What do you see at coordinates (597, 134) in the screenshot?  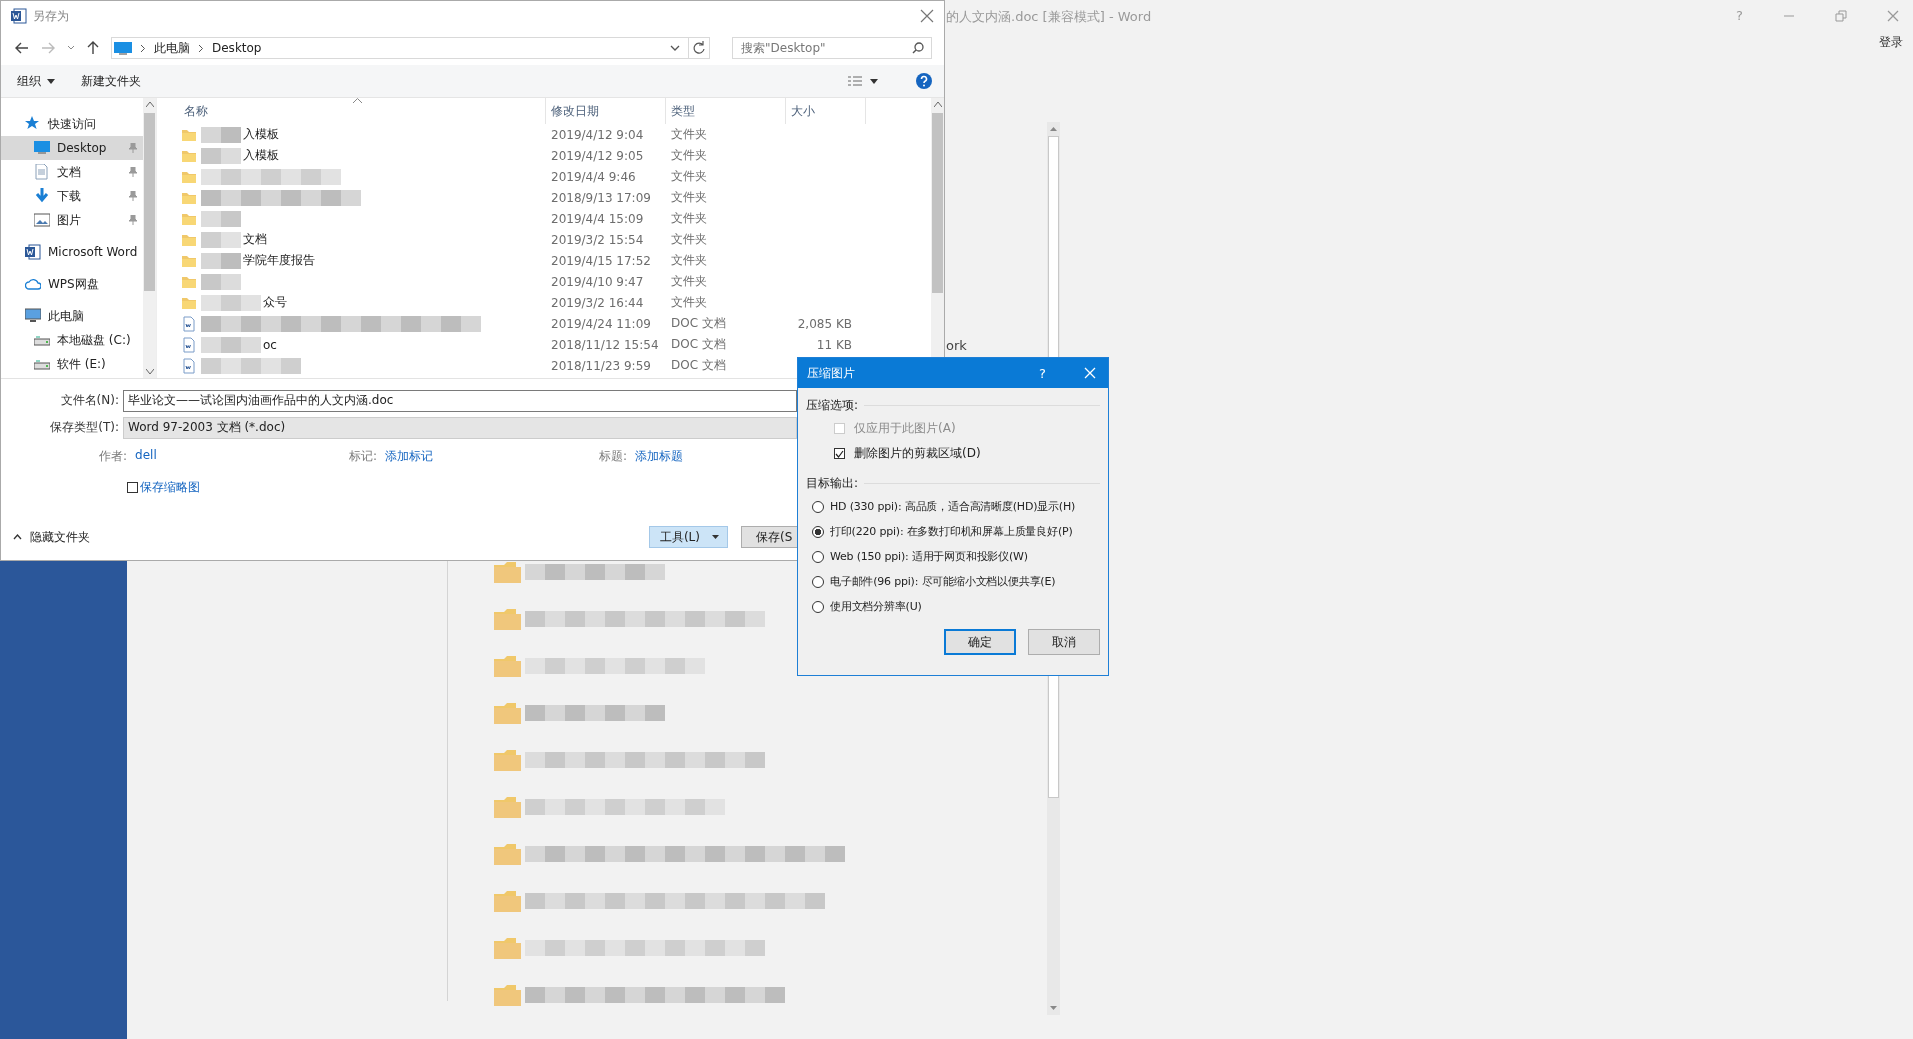 I see `date-cell-text: 2019/4/12 9:04` at bounding box center [597, 134].